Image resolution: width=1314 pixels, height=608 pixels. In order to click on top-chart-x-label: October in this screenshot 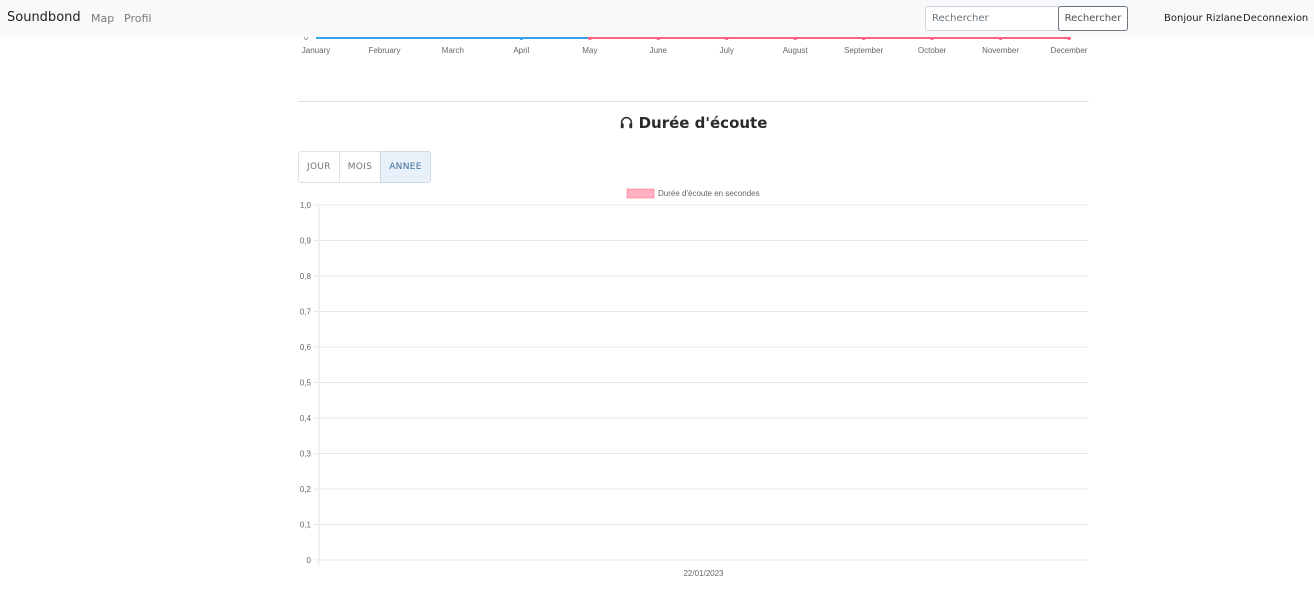, I will do `click(932, 50)`.